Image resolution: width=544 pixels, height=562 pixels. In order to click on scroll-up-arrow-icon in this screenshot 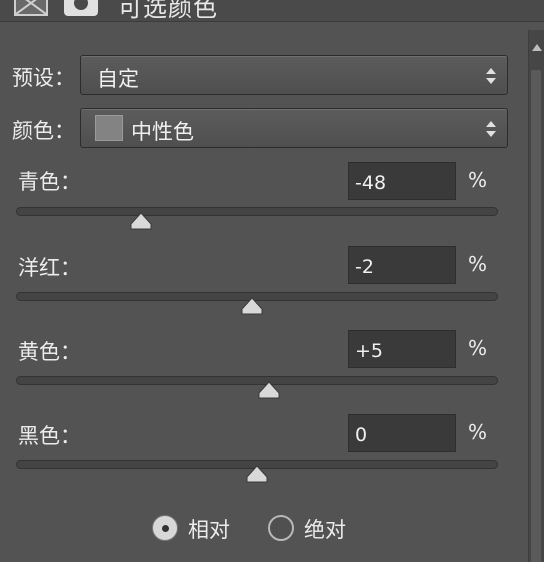, I will do `click(537, 47)`.